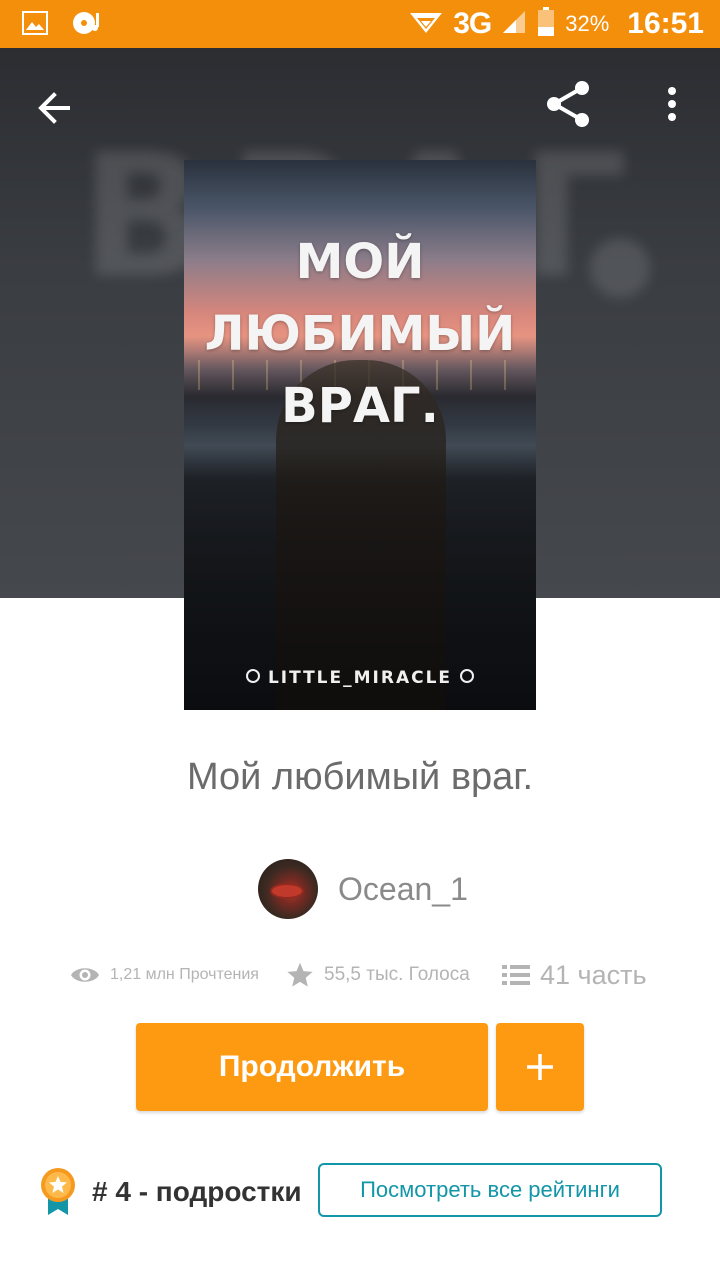 This screenshot has height=1280, width=720. Describe the element at coordinates (360, 406) in the screenshot. I see `cover-title-line: ВРАГ.` at that location.